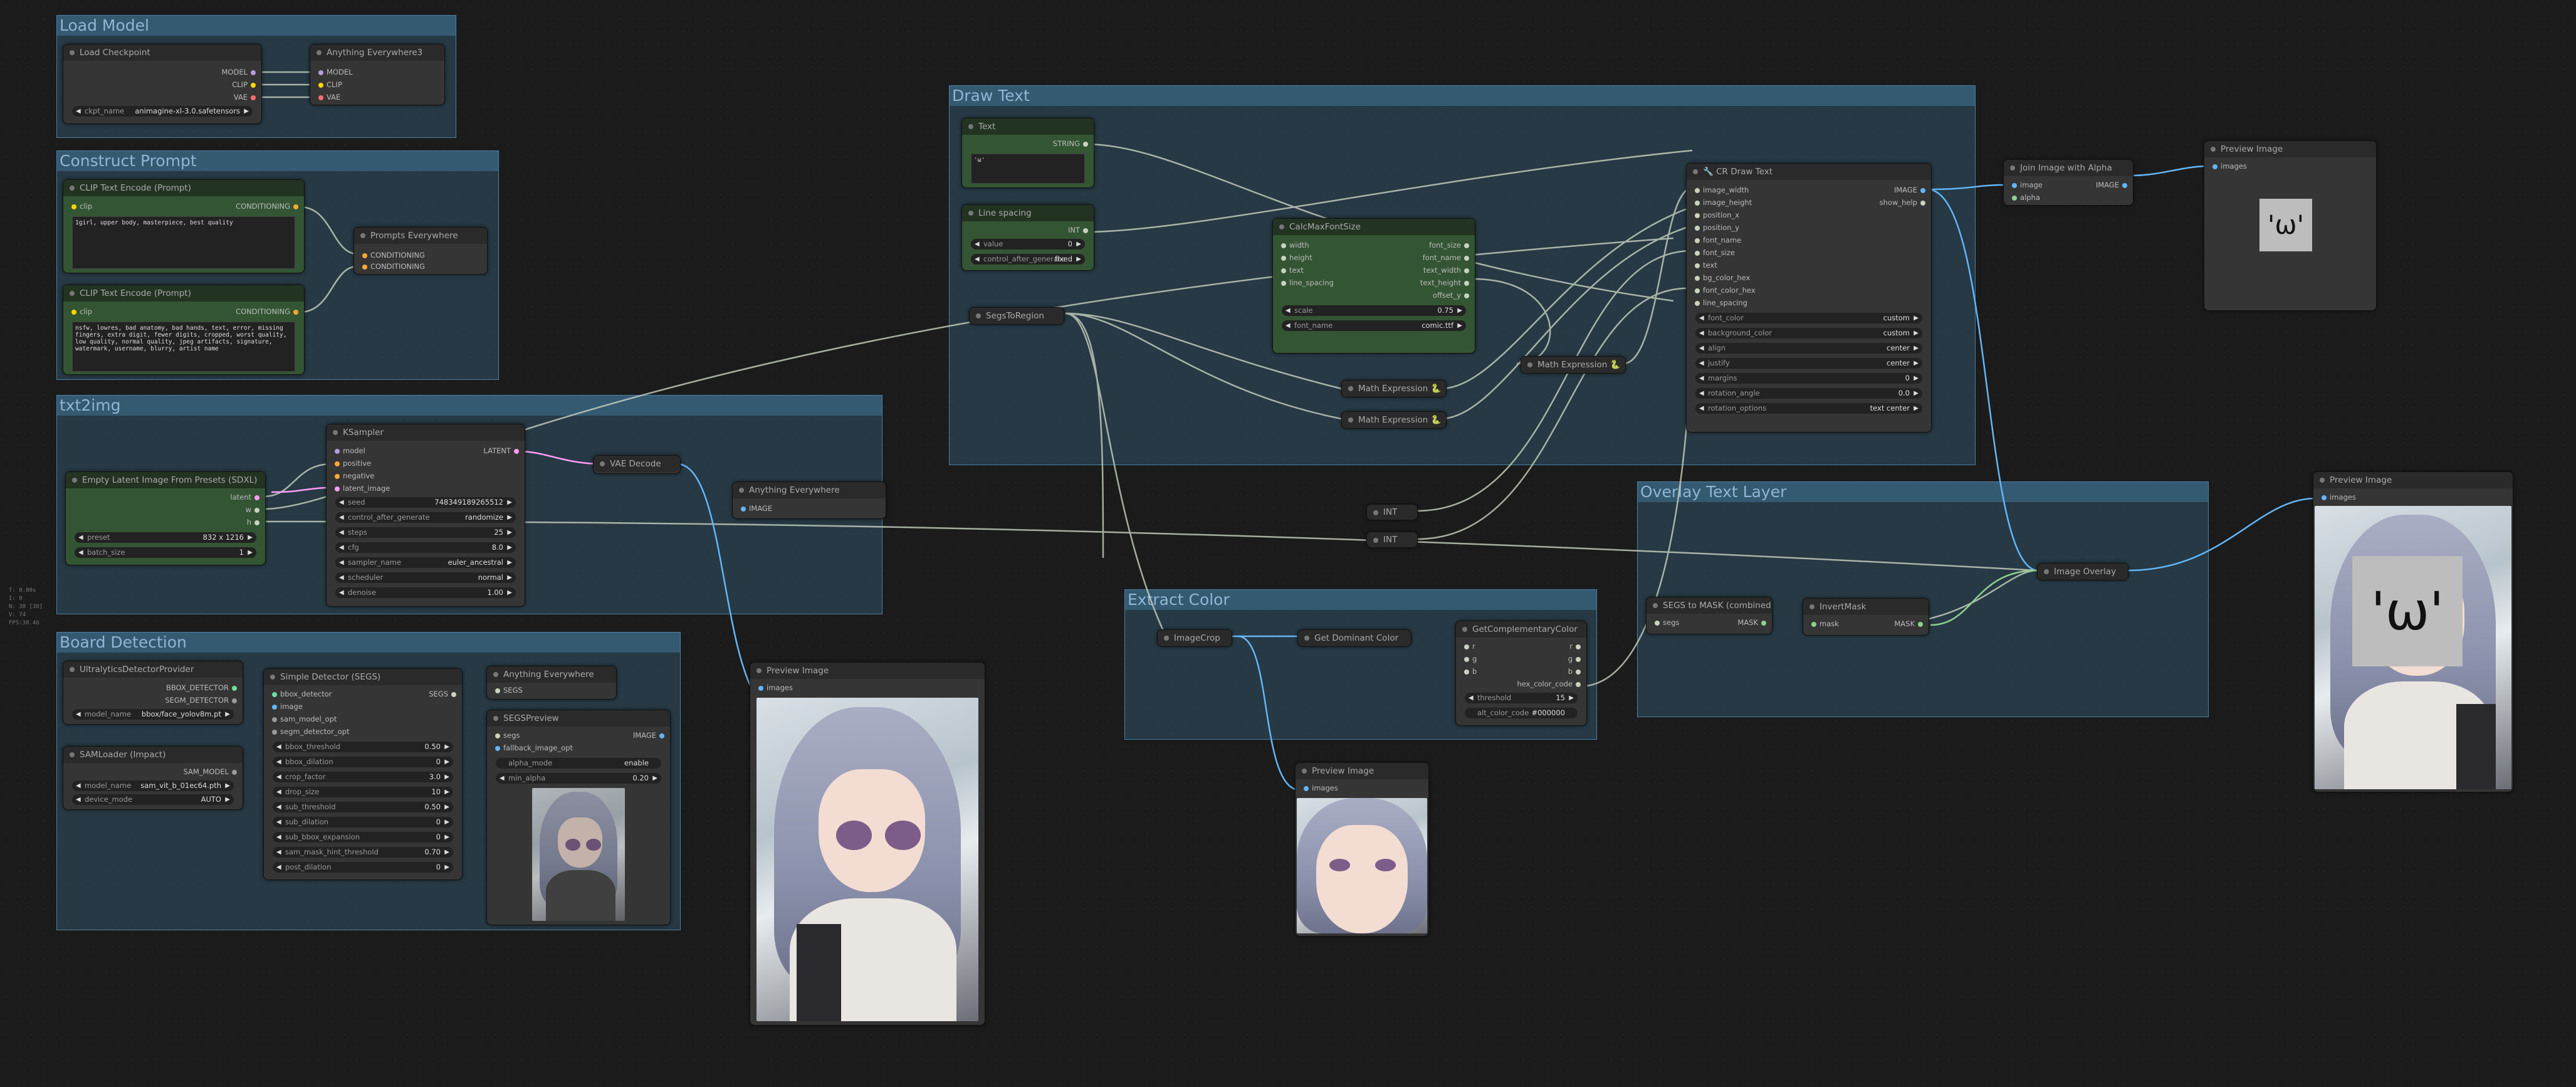  What do you see at coordinates (444, 694) in the screenshot?
I see `output-segs: SEGS` at bounding box center [444, 694].